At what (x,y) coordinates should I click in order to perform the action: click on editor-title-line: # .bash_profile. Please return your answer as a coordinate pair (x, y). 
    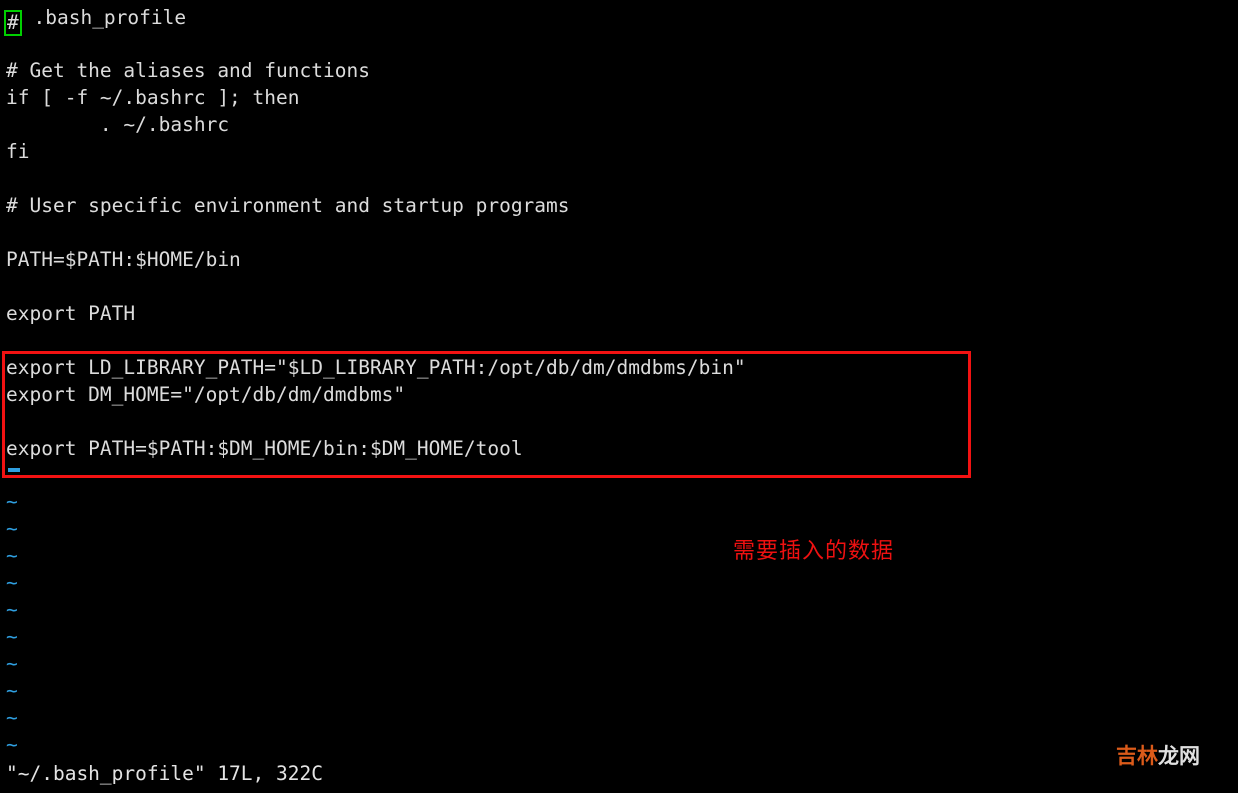
    Looking at the image, I should click on (95, 20).